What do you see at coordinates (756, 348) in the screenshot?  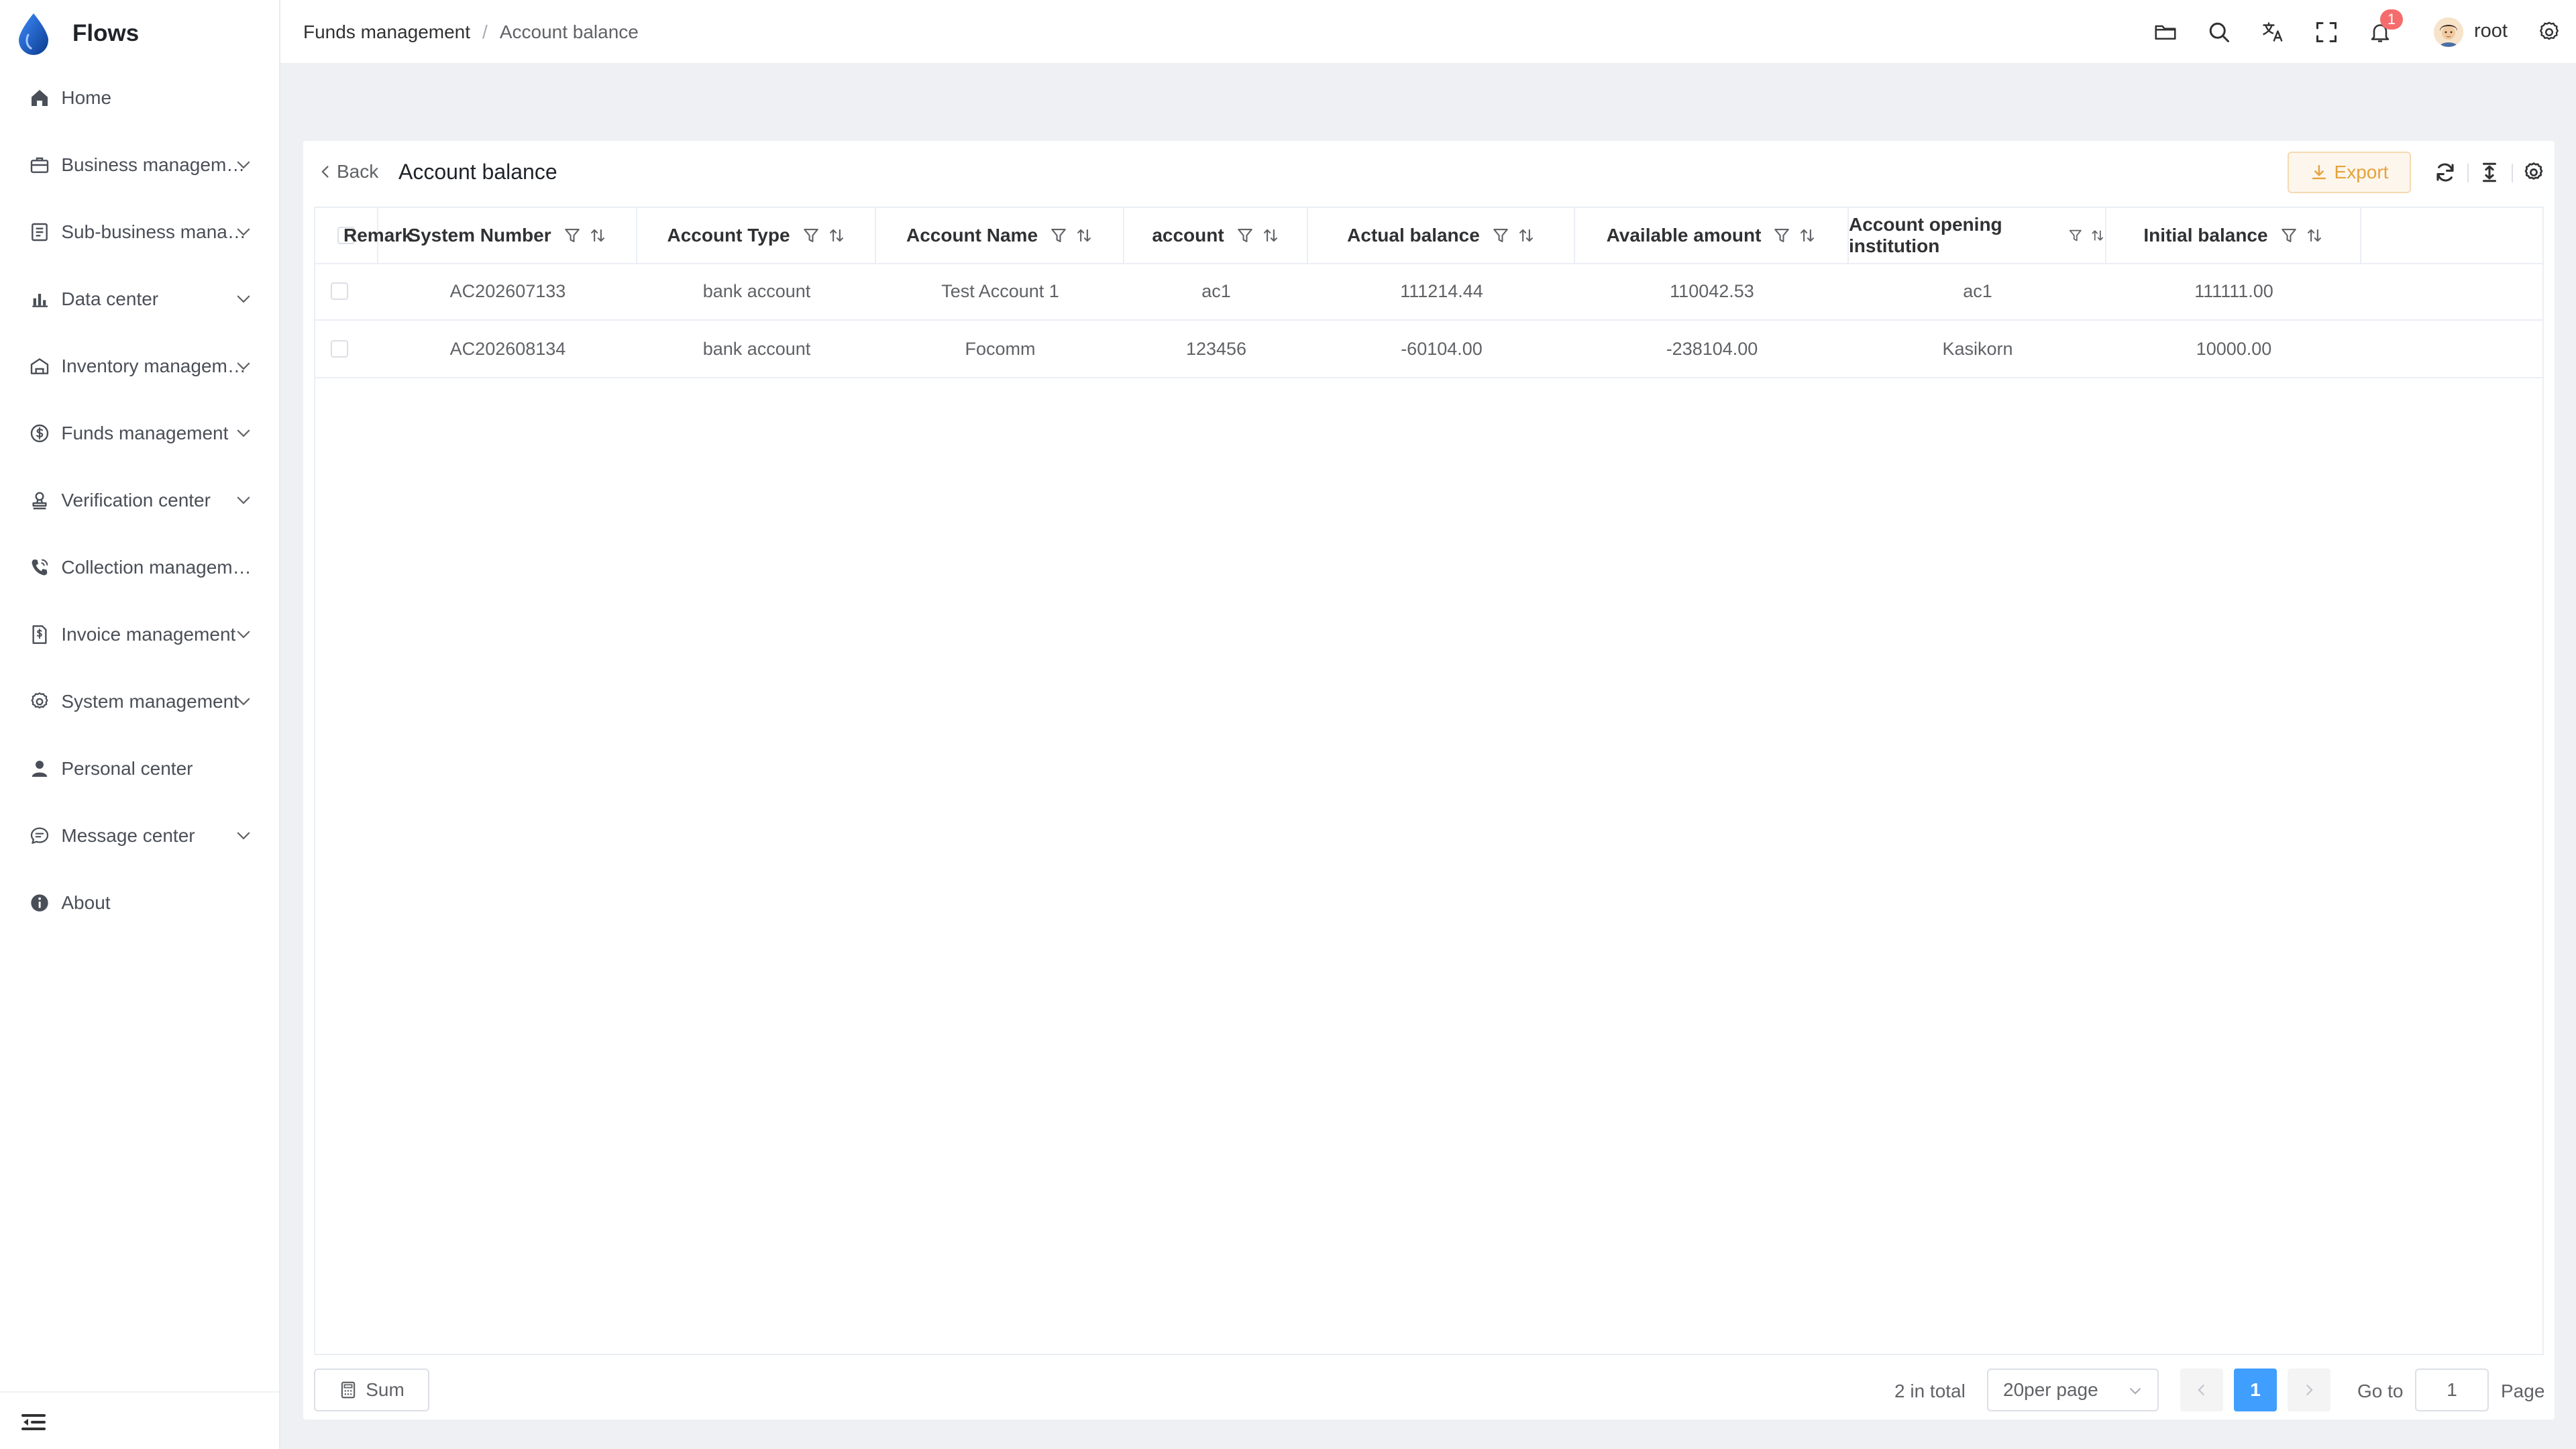 I see `table-cell: bank account` at bounding box center [756, 348].